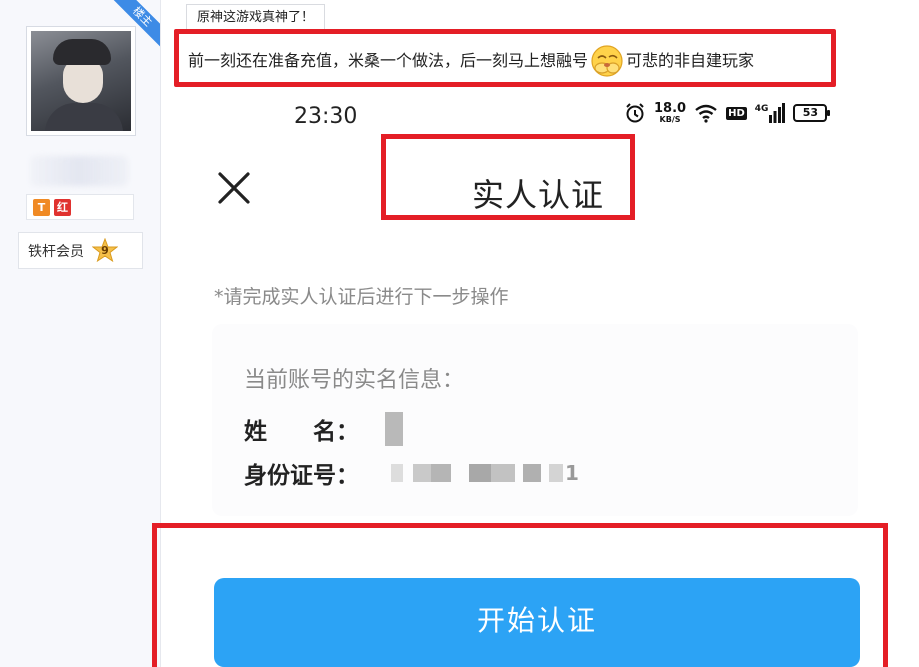 This screenshot has height=667, width=919. I want to click on hd-badge: HD, so click(736, 113).